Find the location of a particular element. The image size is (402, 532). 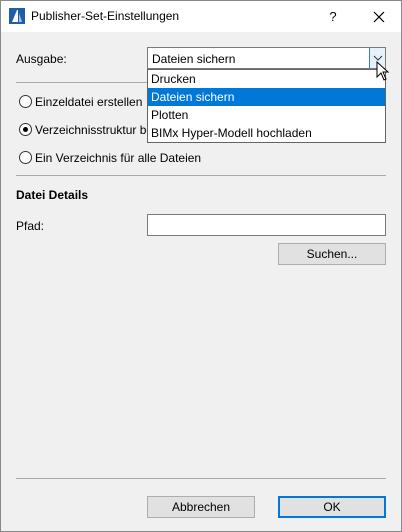

path-label: Pfad: is located at coordinates (30, 226).